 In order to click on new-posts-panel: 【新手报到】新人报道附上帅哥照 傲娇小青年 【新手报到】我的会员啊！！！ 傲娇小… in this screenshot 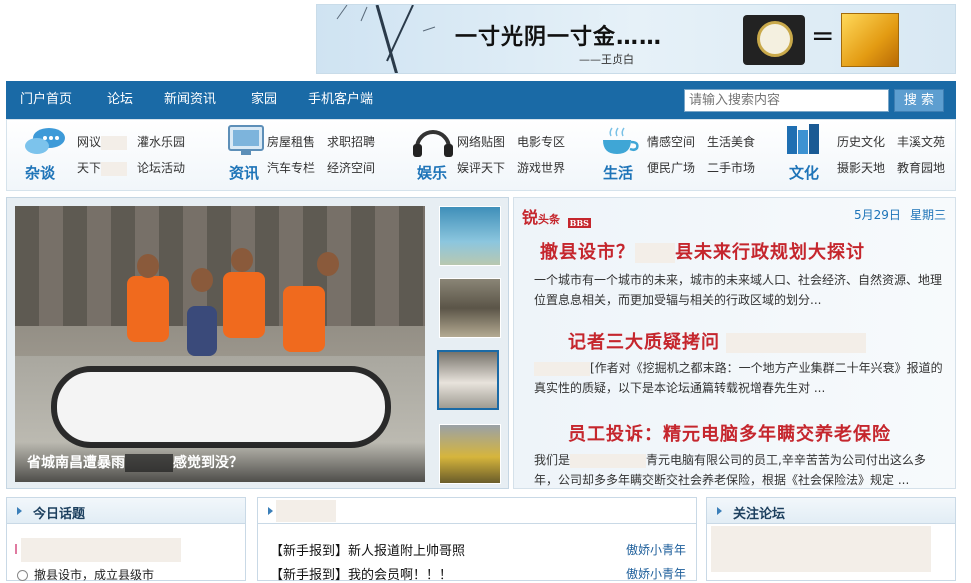, I will do `click(477, 540)`.